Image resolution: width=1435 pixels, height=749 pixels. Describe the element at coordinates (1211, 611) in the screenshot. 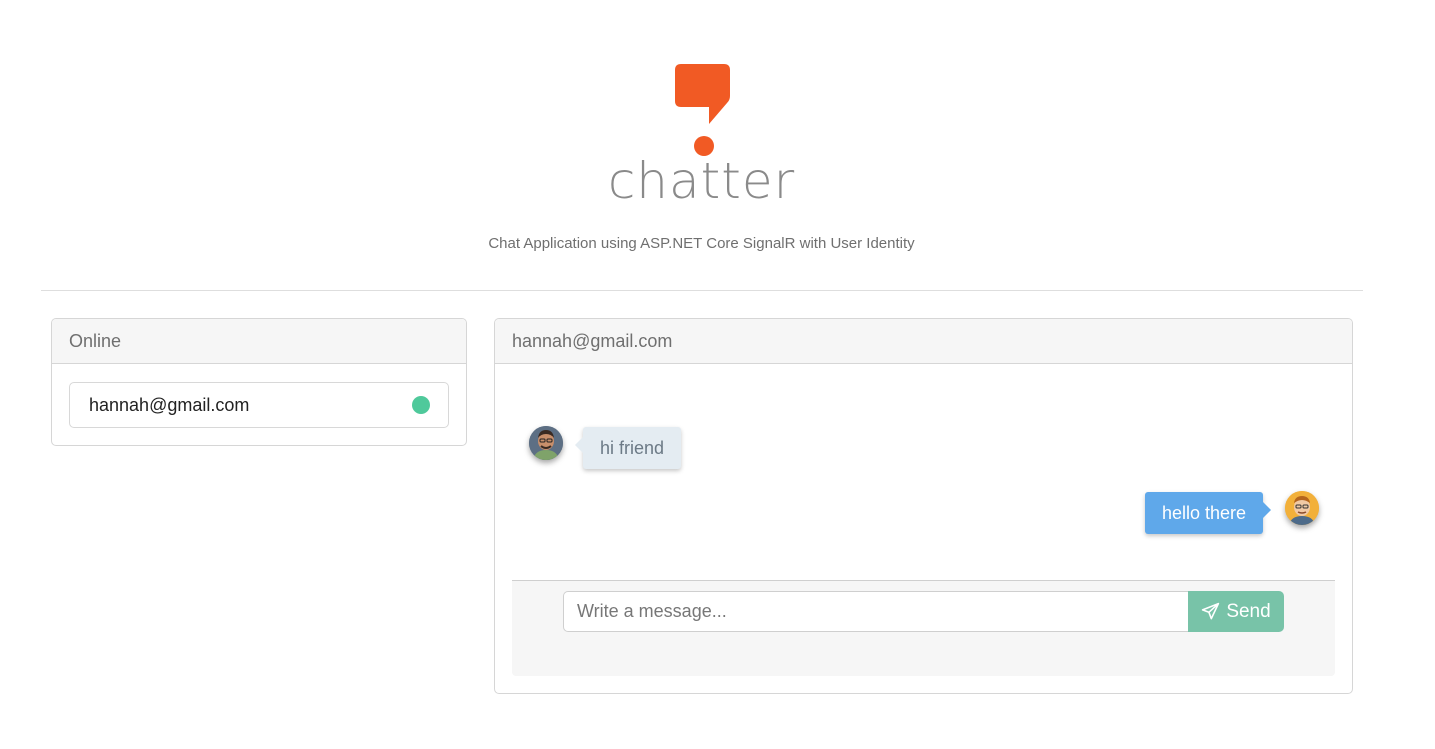

I see `paper-plane-icon` at that location.